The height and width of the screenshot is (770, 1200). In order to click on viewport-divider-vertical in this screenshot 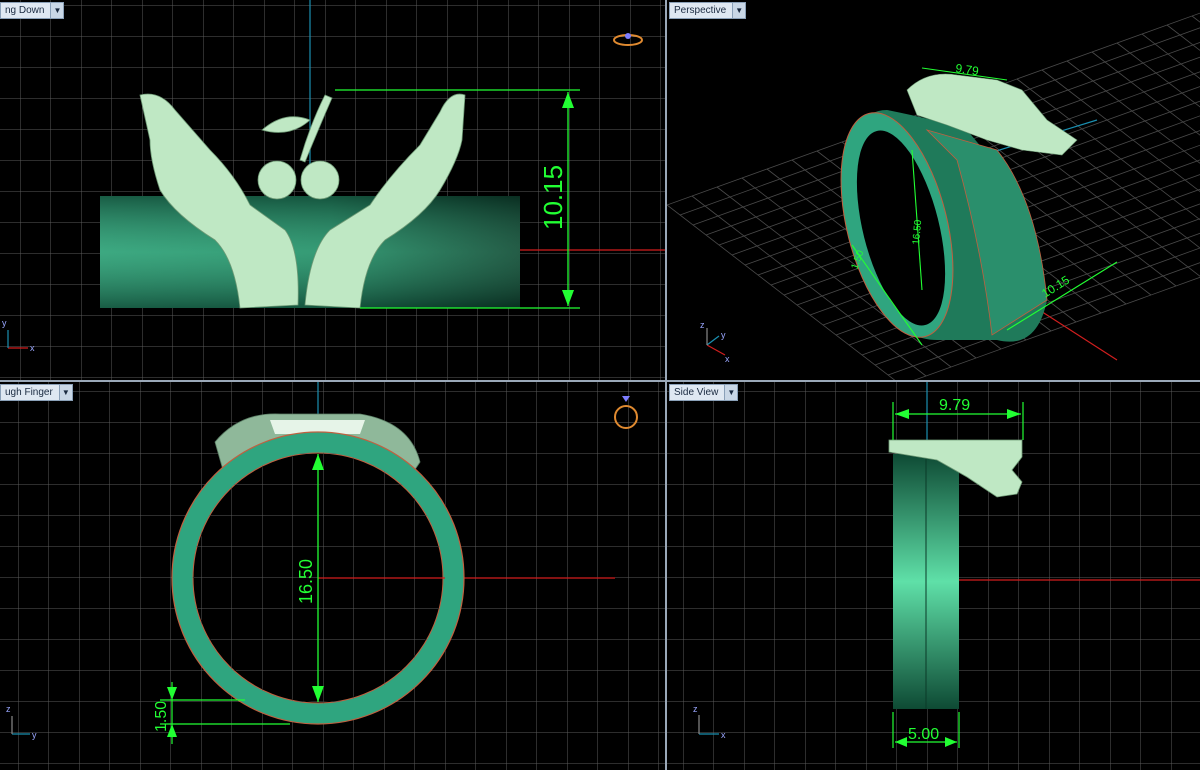, I will do `click(666, 385)`.